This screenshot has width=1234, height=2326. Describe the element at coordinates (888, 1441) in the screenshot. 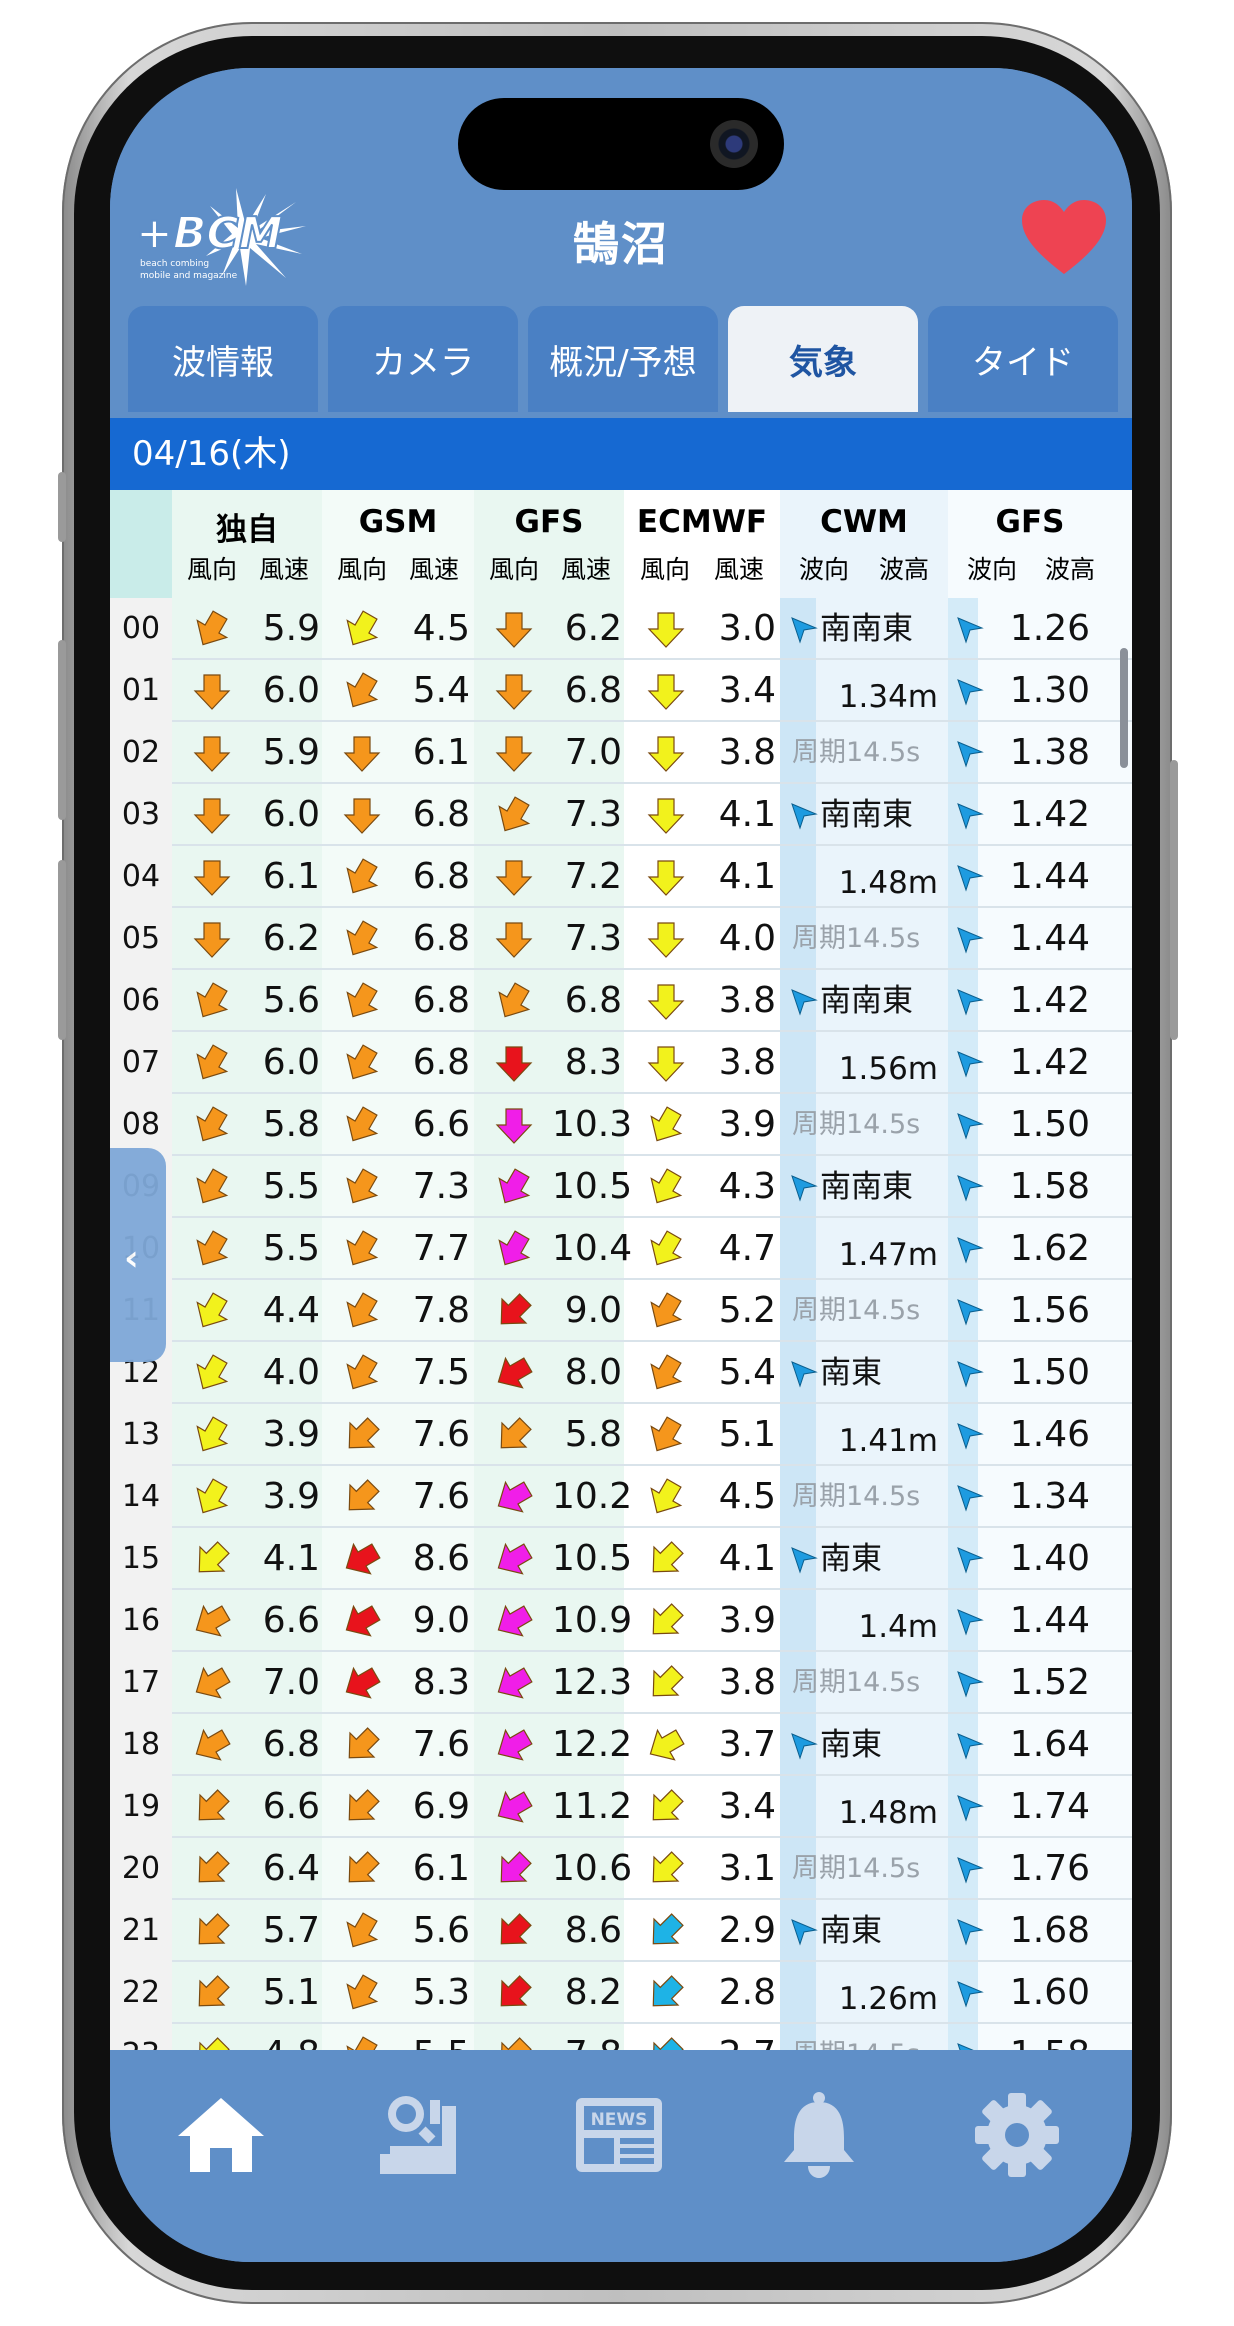

I see `cwm-wave-height: 1.41m` at that location.